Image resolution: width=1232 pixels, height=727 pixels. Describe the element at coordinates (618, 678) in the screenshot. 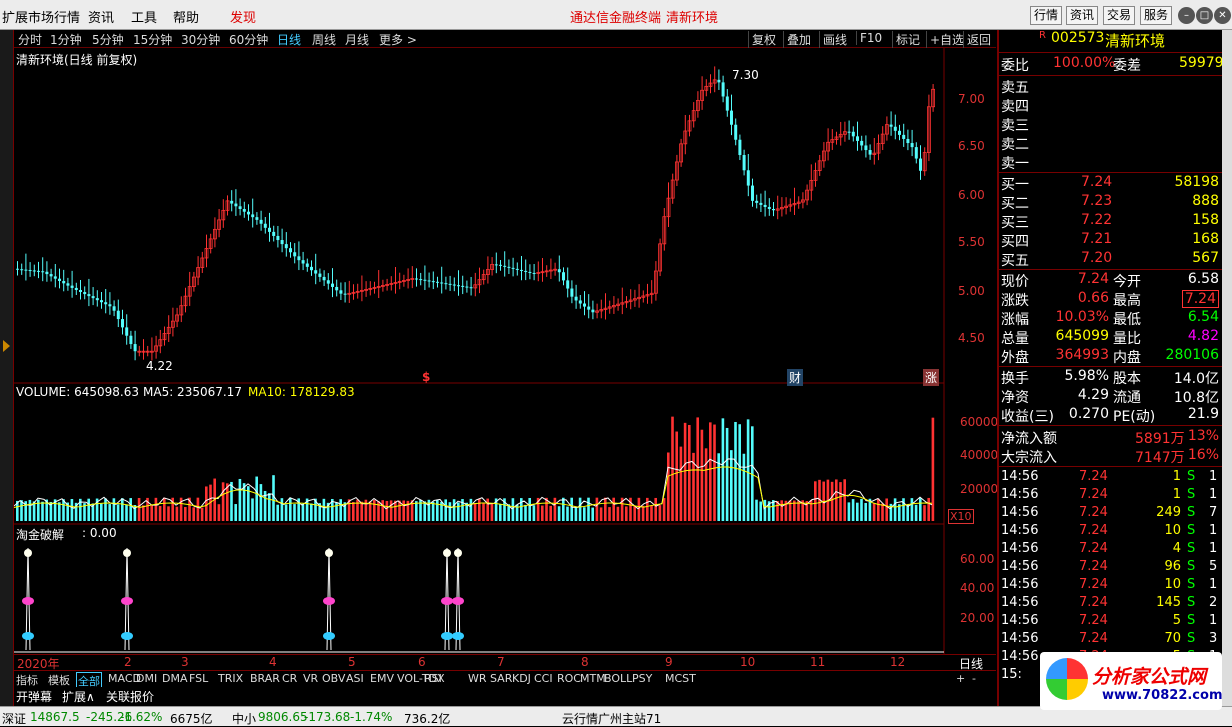

I see `indicator-tab: BOLL` at that location.